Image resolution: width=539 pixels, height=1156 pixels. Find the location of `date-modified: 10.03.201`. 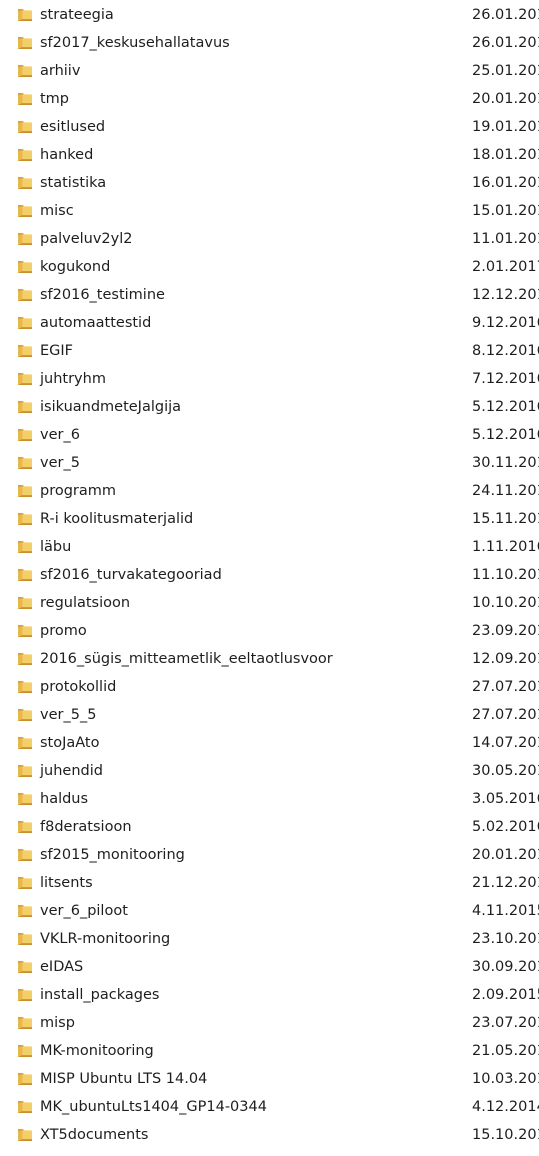

date-modified: 10.03.201 is located at coordinates (505, 1079).